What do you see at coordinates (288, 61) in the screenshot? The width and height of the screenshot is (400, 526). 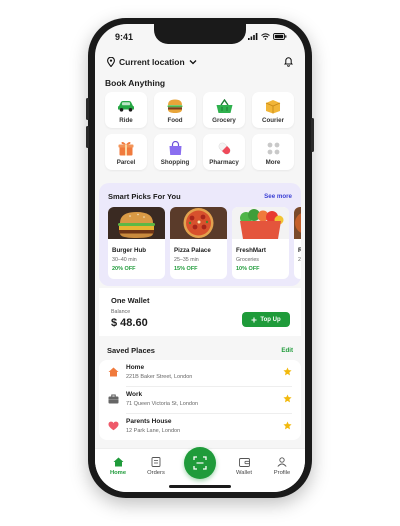 I see `bell-icon` at bounding box center [288, 61].